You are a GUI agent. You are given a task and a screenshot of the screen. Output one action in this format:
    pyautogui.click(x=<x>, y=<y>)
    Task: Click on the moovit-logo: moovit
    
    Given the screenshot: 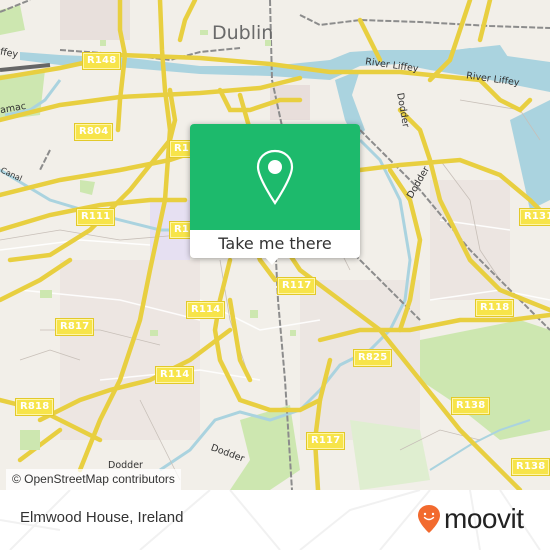 What is the action you would take?
    pyautogui.click(x=470, y=519)
    